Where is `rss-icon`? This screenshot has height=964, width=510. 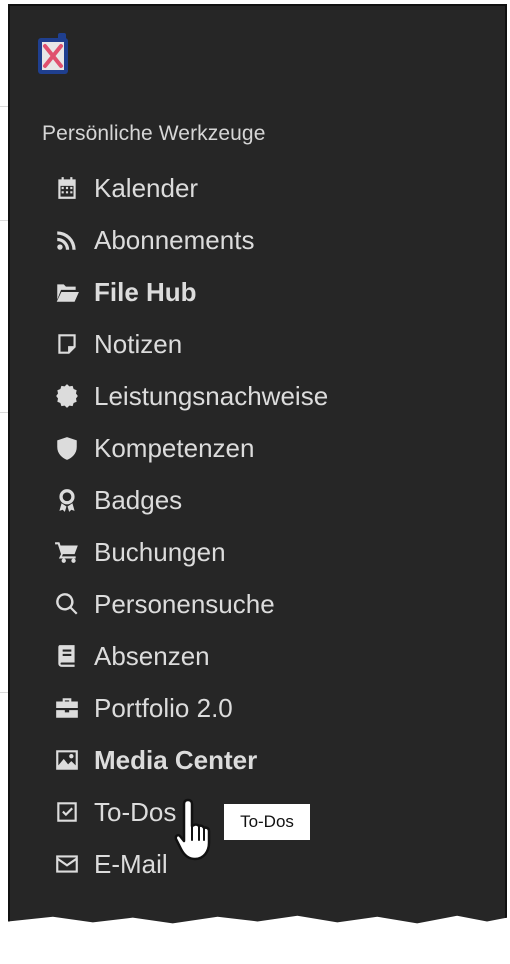
rss-icon is located at coordinates (67, 240).